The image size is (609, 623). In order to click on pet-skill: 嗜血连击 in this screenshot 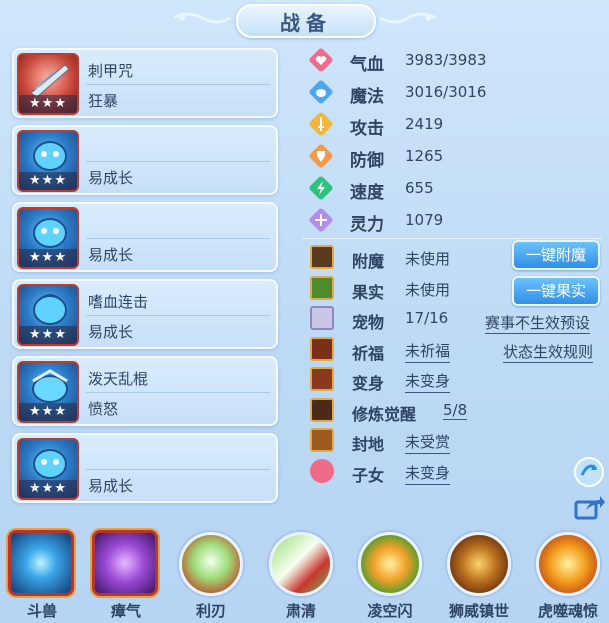, I will do `click(118, 302)`.